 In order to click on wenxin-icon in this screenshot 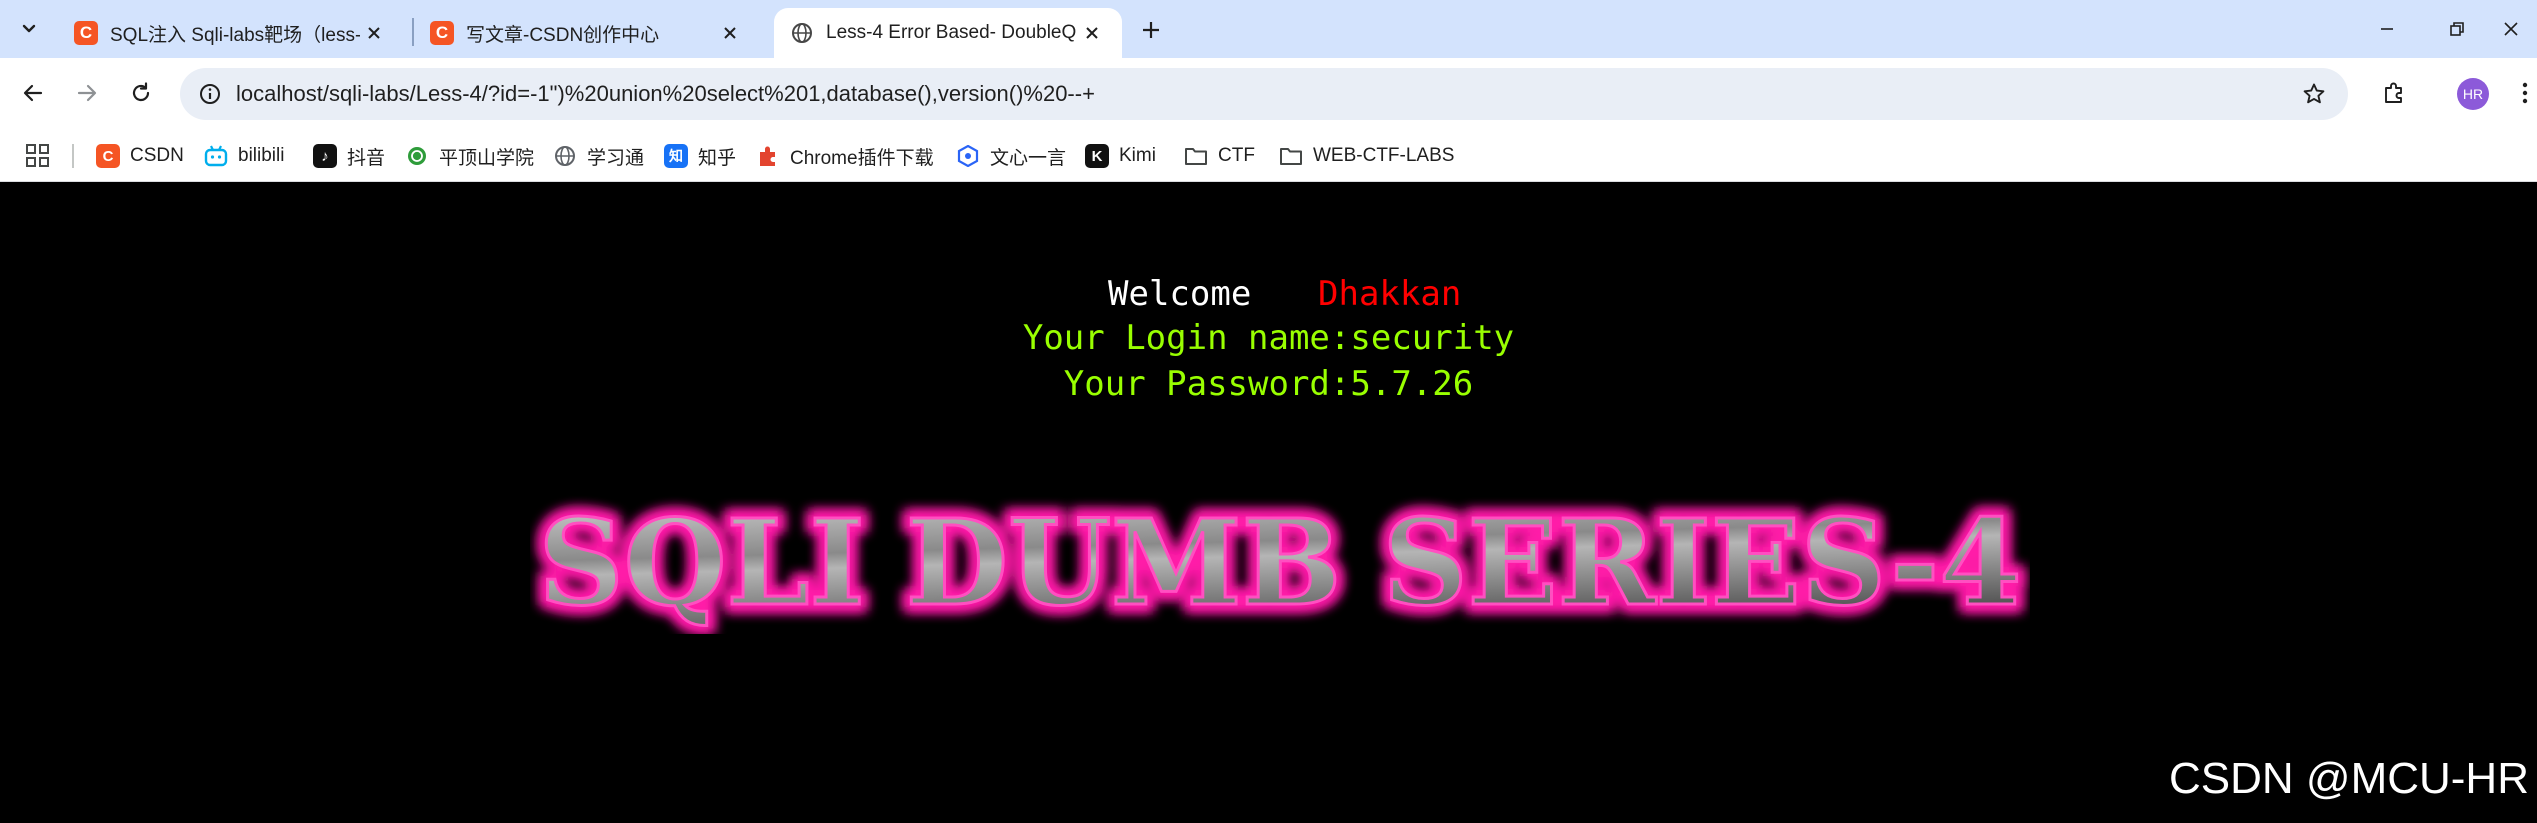, I will do `click(968, 156)`.